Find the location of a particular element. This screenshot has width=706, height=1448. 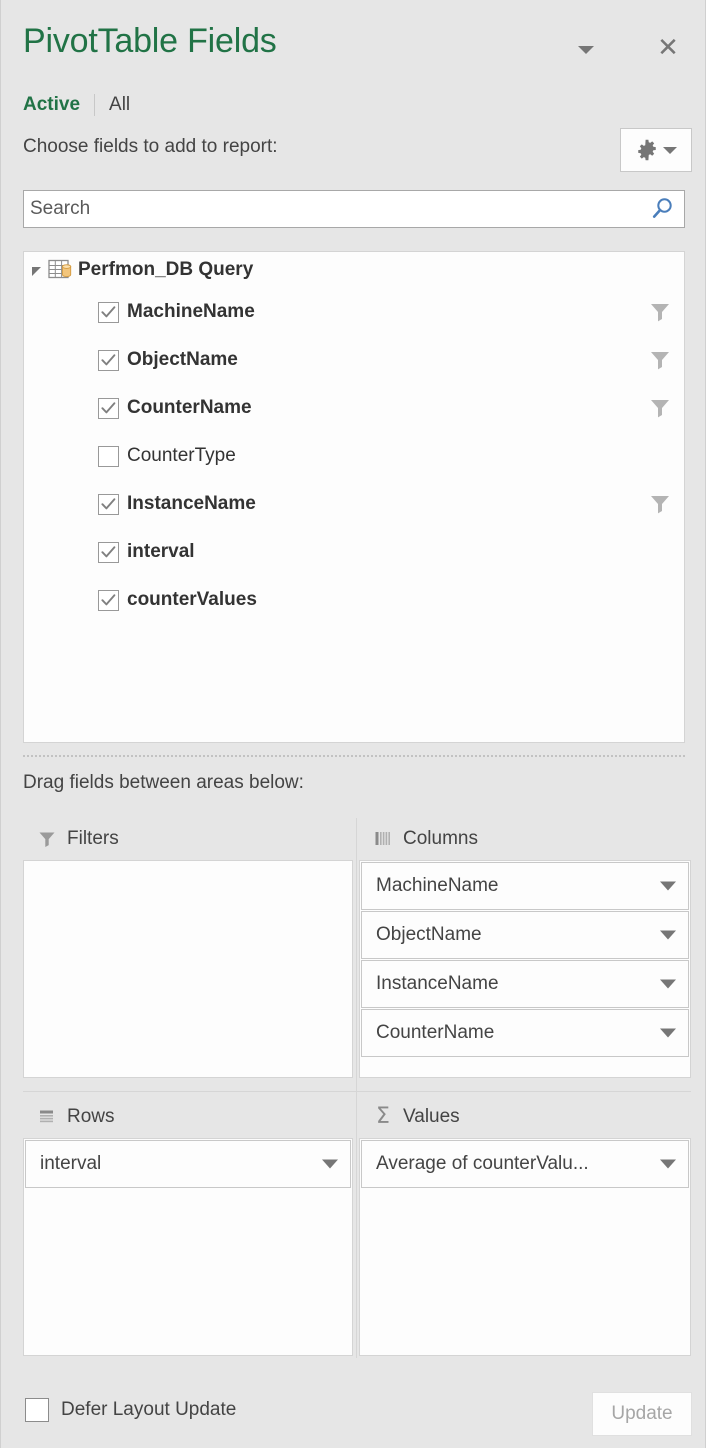

area-field-pill: ObjectName is located at coordinates (525, 935).